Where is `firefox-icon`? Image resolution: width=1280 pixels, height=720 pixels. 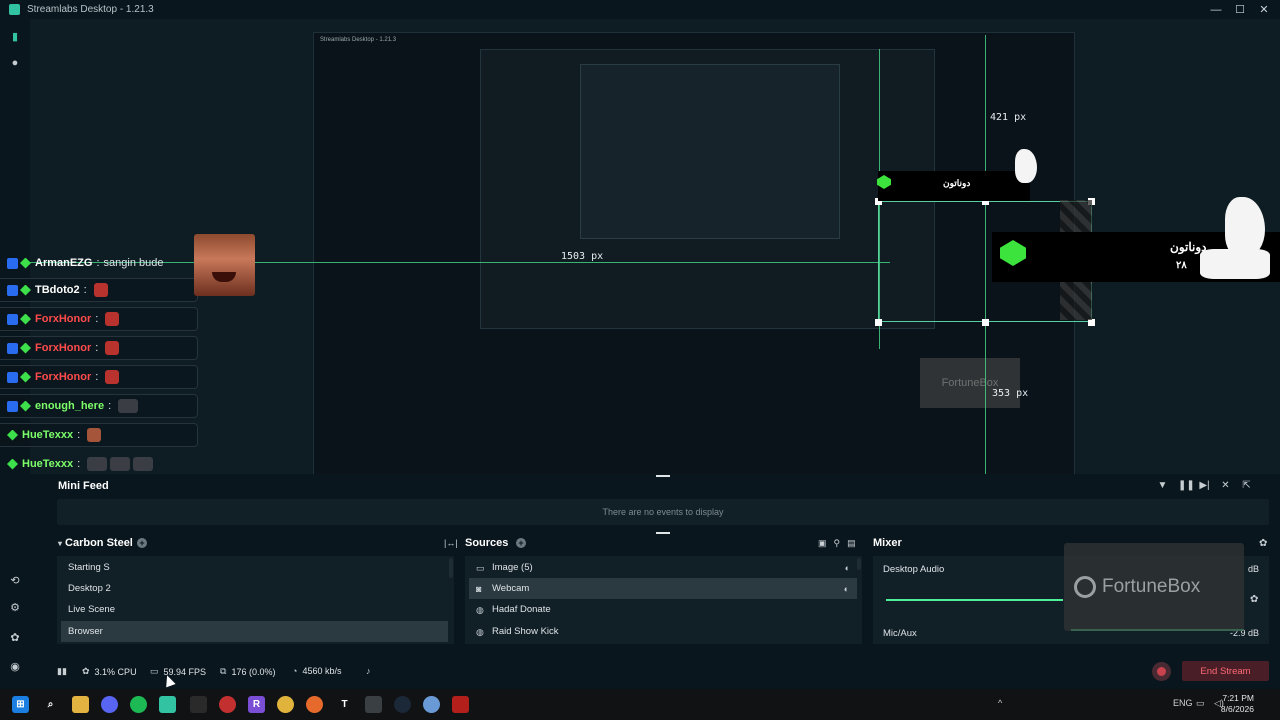
firefox-icon is located at coordinates (314, 704).